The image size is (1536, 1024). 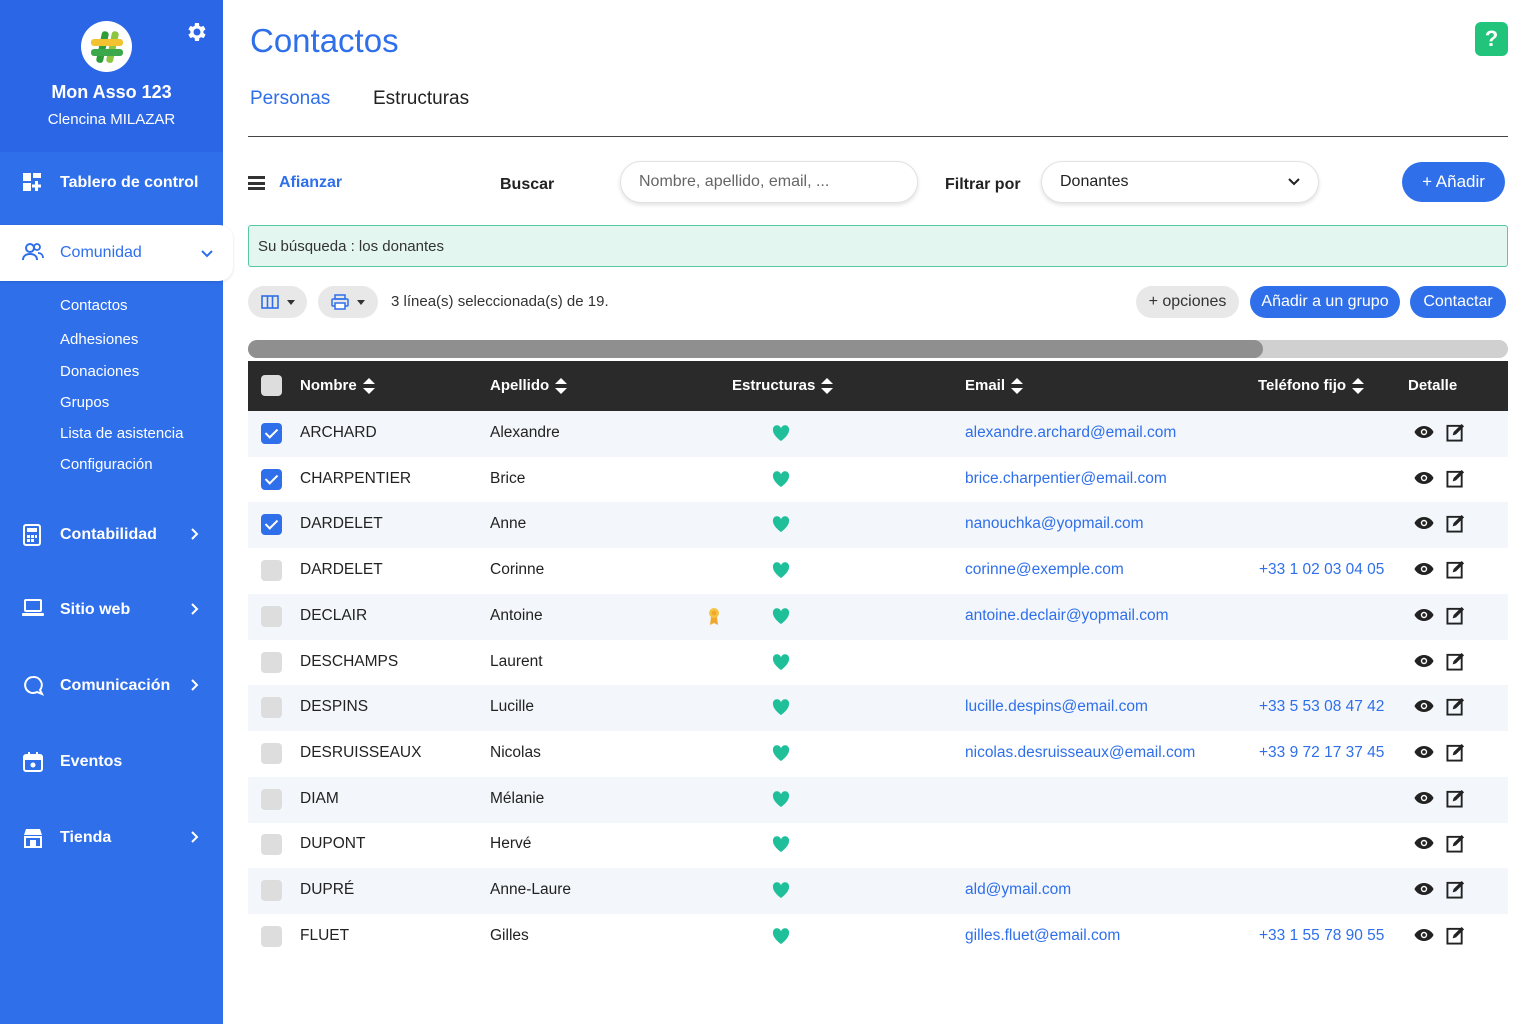 What do you see at coordinates (1067, 616) in the screenshot?
I see `cell-email: antoine.declair@yopmail.com` at bounding box center [1067, 616].